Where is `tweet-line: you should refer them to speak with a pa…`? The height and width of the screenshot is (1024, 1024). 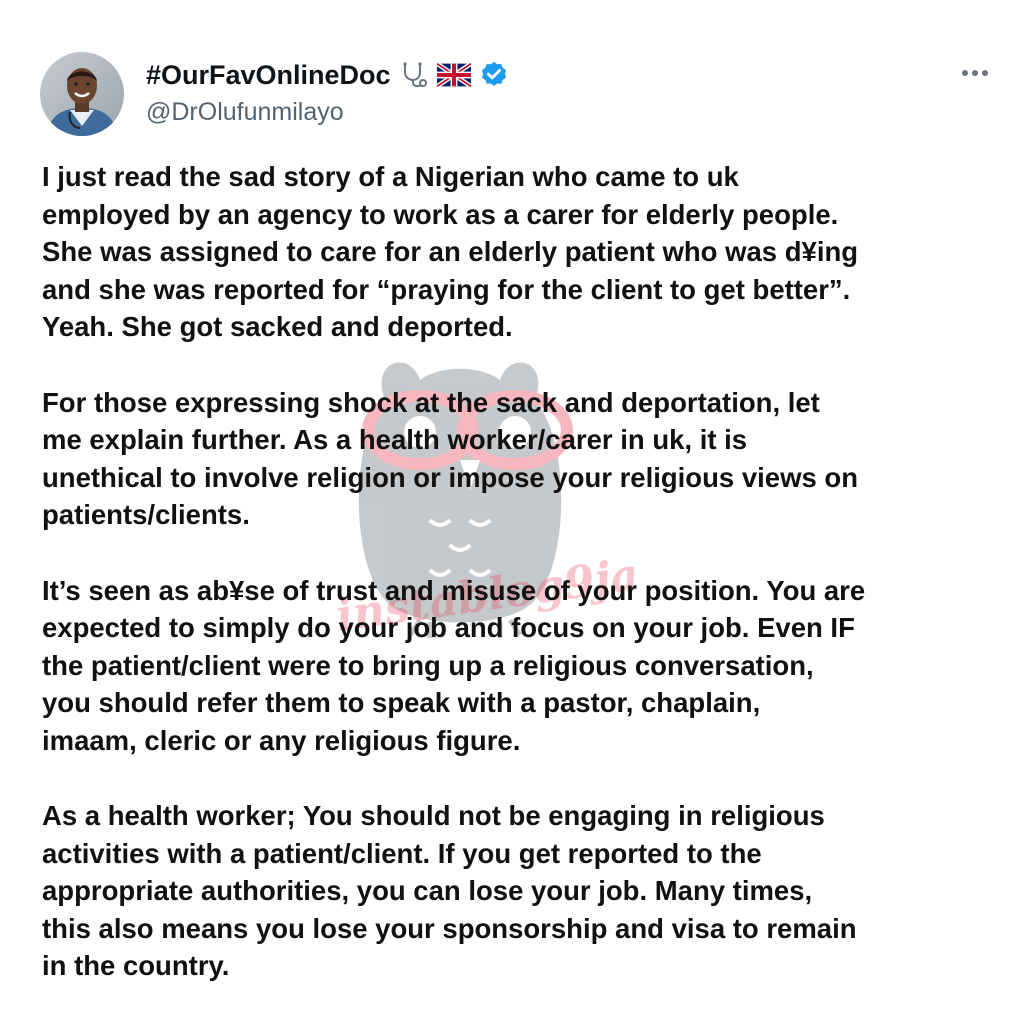
tweet-line: you should refer them to speak with a pa… is located at coordinates (401, 702).